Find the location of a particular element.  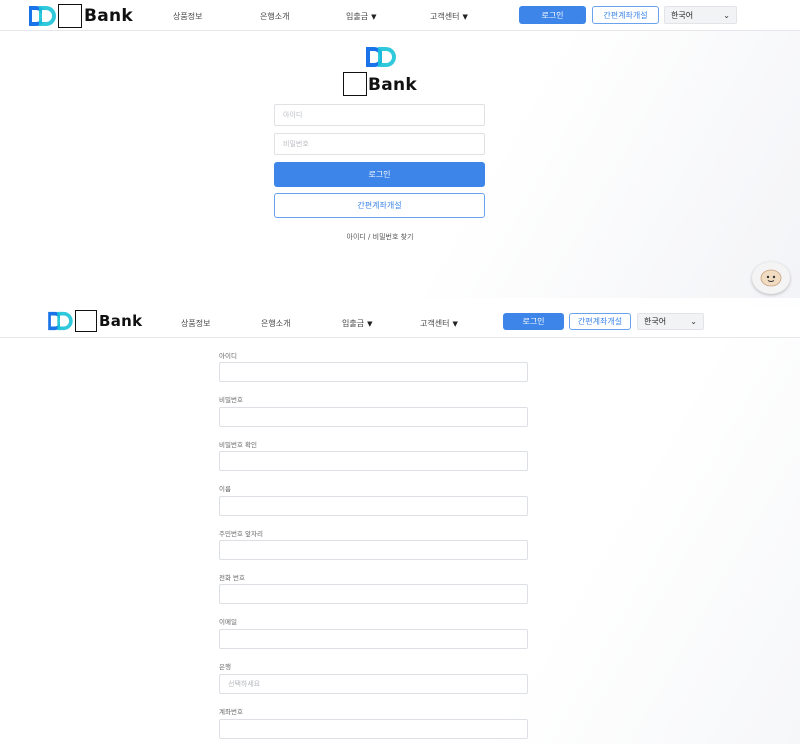

login-logo: Bank is located at coordinates (383, 71).